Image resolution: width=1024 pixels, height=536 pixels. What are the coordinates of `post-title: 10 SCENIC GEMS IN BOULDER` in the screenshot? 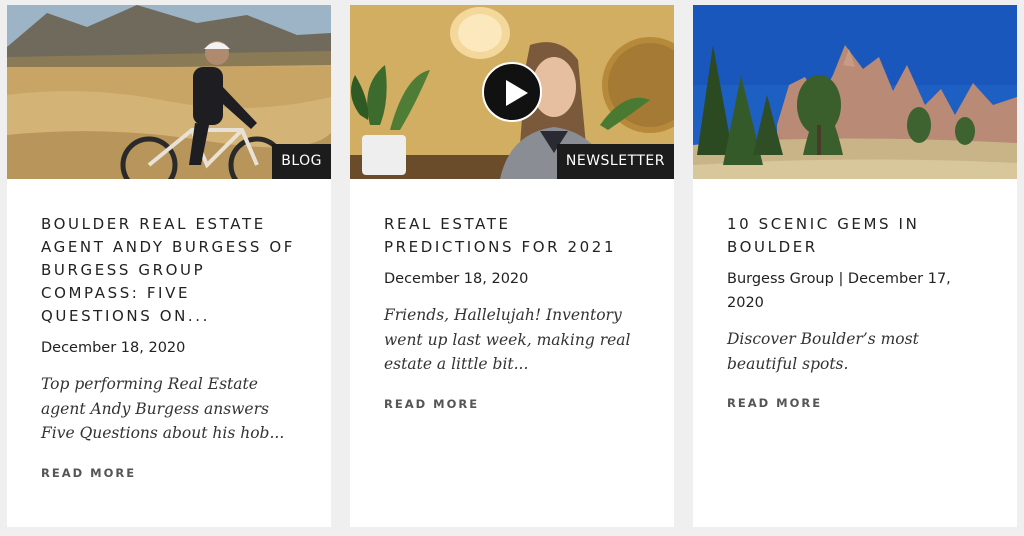 It's located at (855, 236).